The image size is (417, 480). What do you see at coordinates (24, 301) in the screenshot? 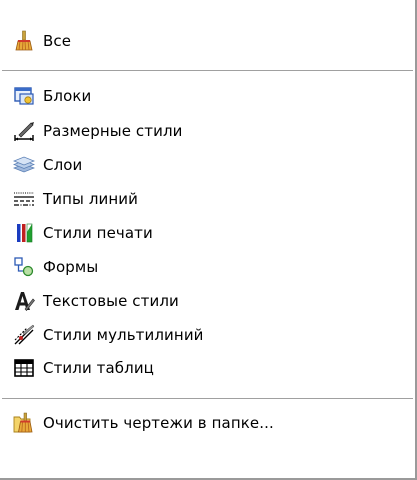
I see `text-style-icon` at bounding box center [24, 301].